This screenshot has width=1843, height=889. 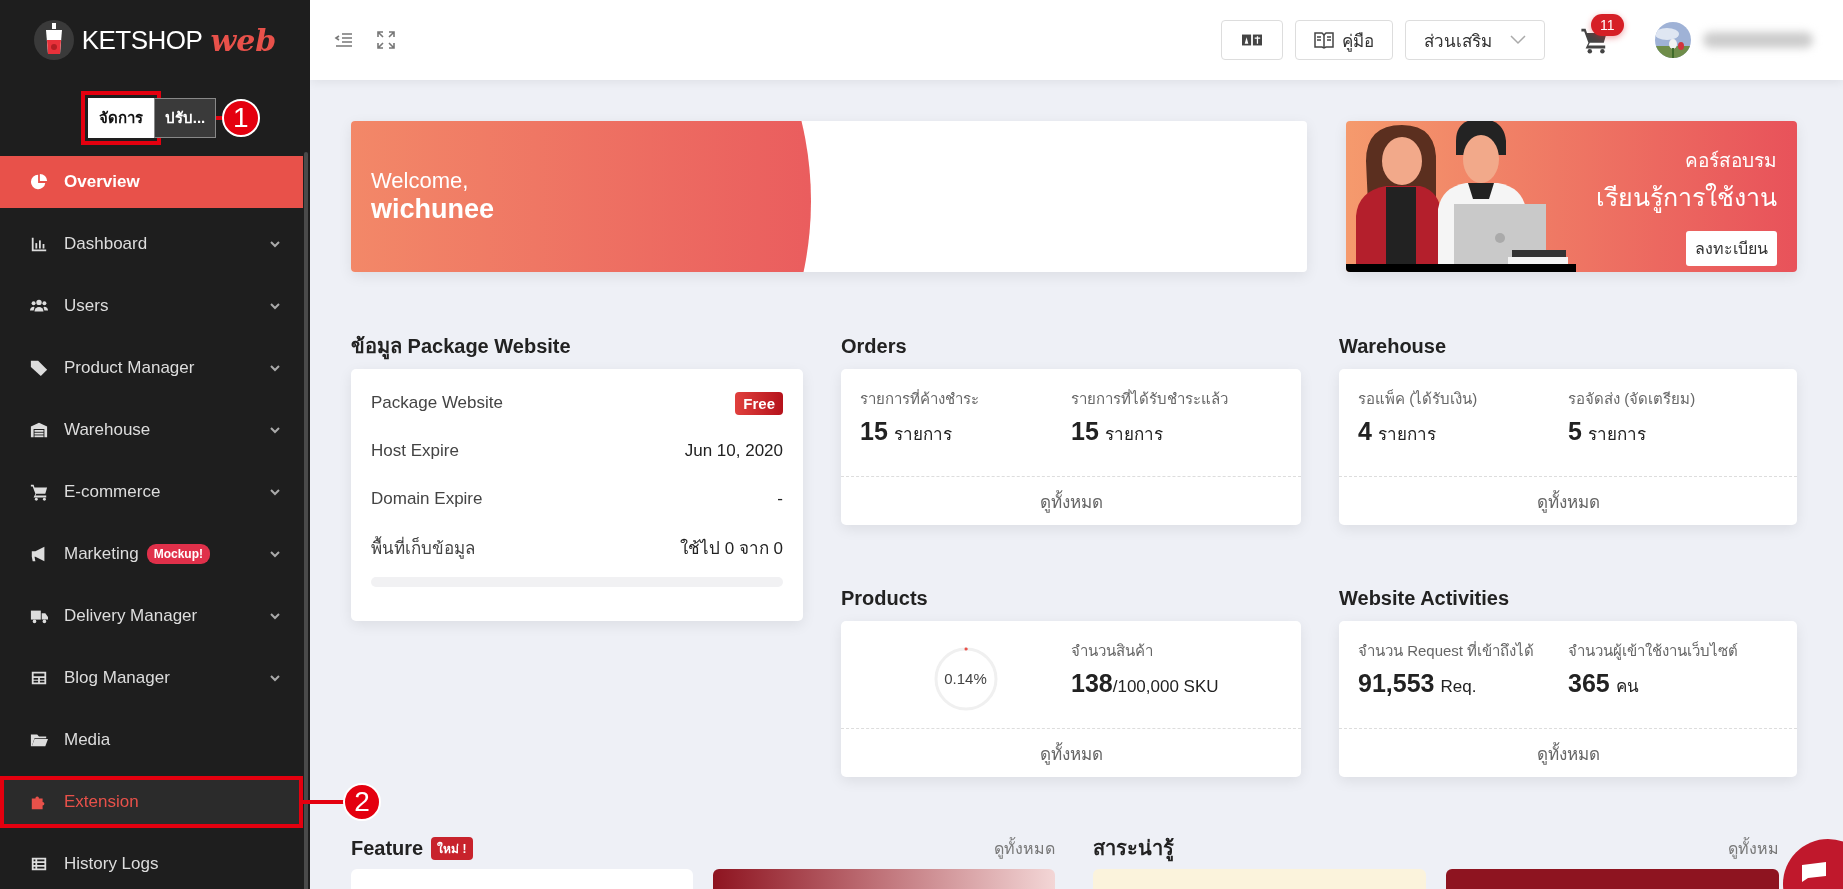 I want to click on stat-label: จำนวนผู้เข้าใช้งานเว็บไซต์, so click(x=1653, y=651).